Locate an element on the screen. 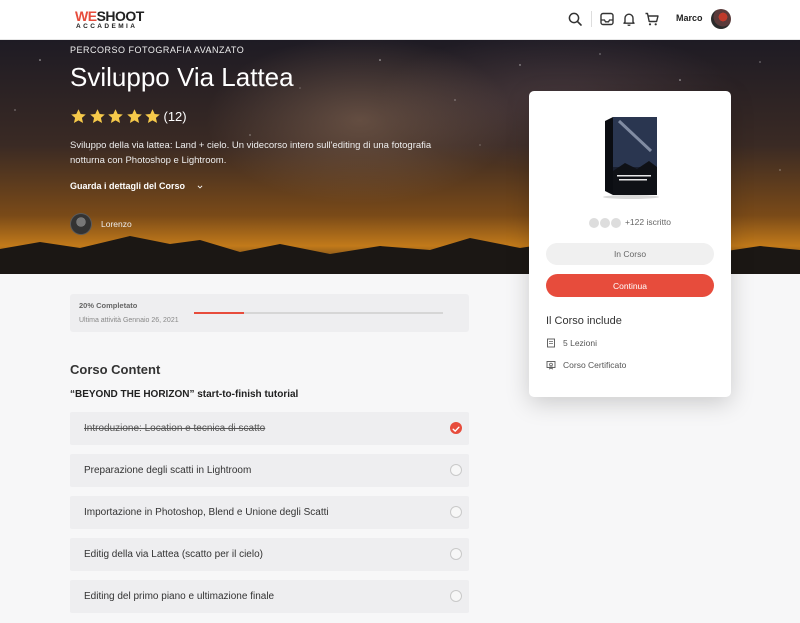 The height and width of the screenshot is (623, 800). section-title: Corso Content is located at coordinates (115, 369).